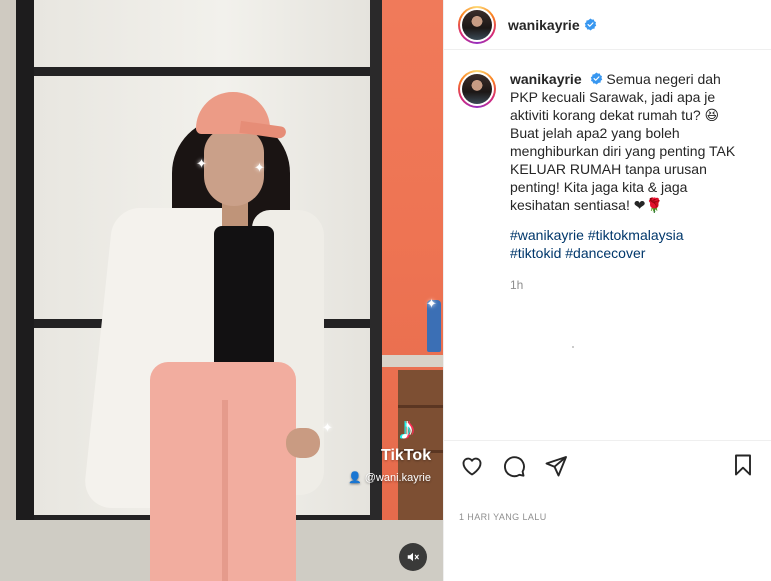 Image resolution: width=771 pixels, height=581 pixels. I want to click on speaker-muted-icon, so click(413, 557).